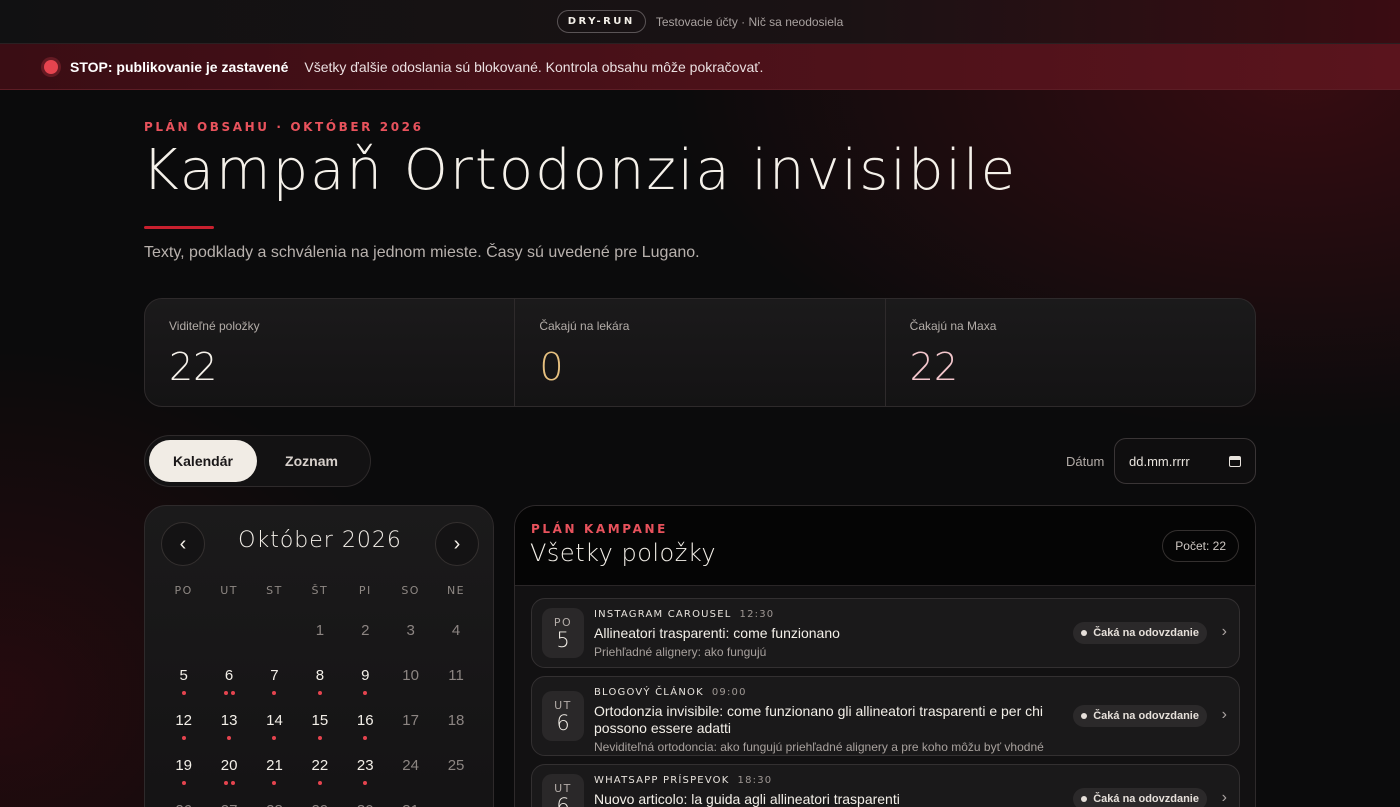 The height and width of the screenshot is (807, 1400). Describe the element at coordinates (365, 634) in the screenshot. I see `calendar-day: 2` at that location.